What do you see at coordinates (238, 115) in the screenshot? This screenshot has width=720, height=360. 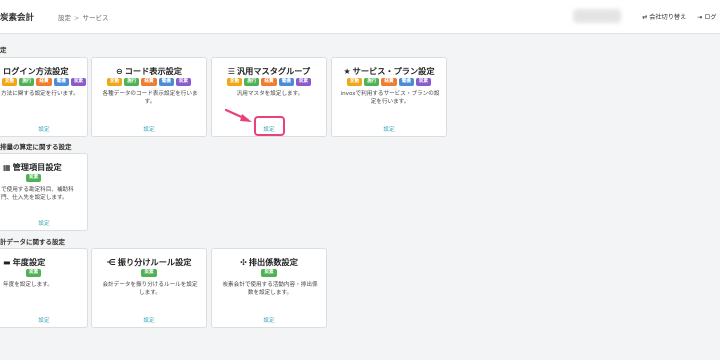 I see `annotation-arrow` at bounding box center [238, 115].